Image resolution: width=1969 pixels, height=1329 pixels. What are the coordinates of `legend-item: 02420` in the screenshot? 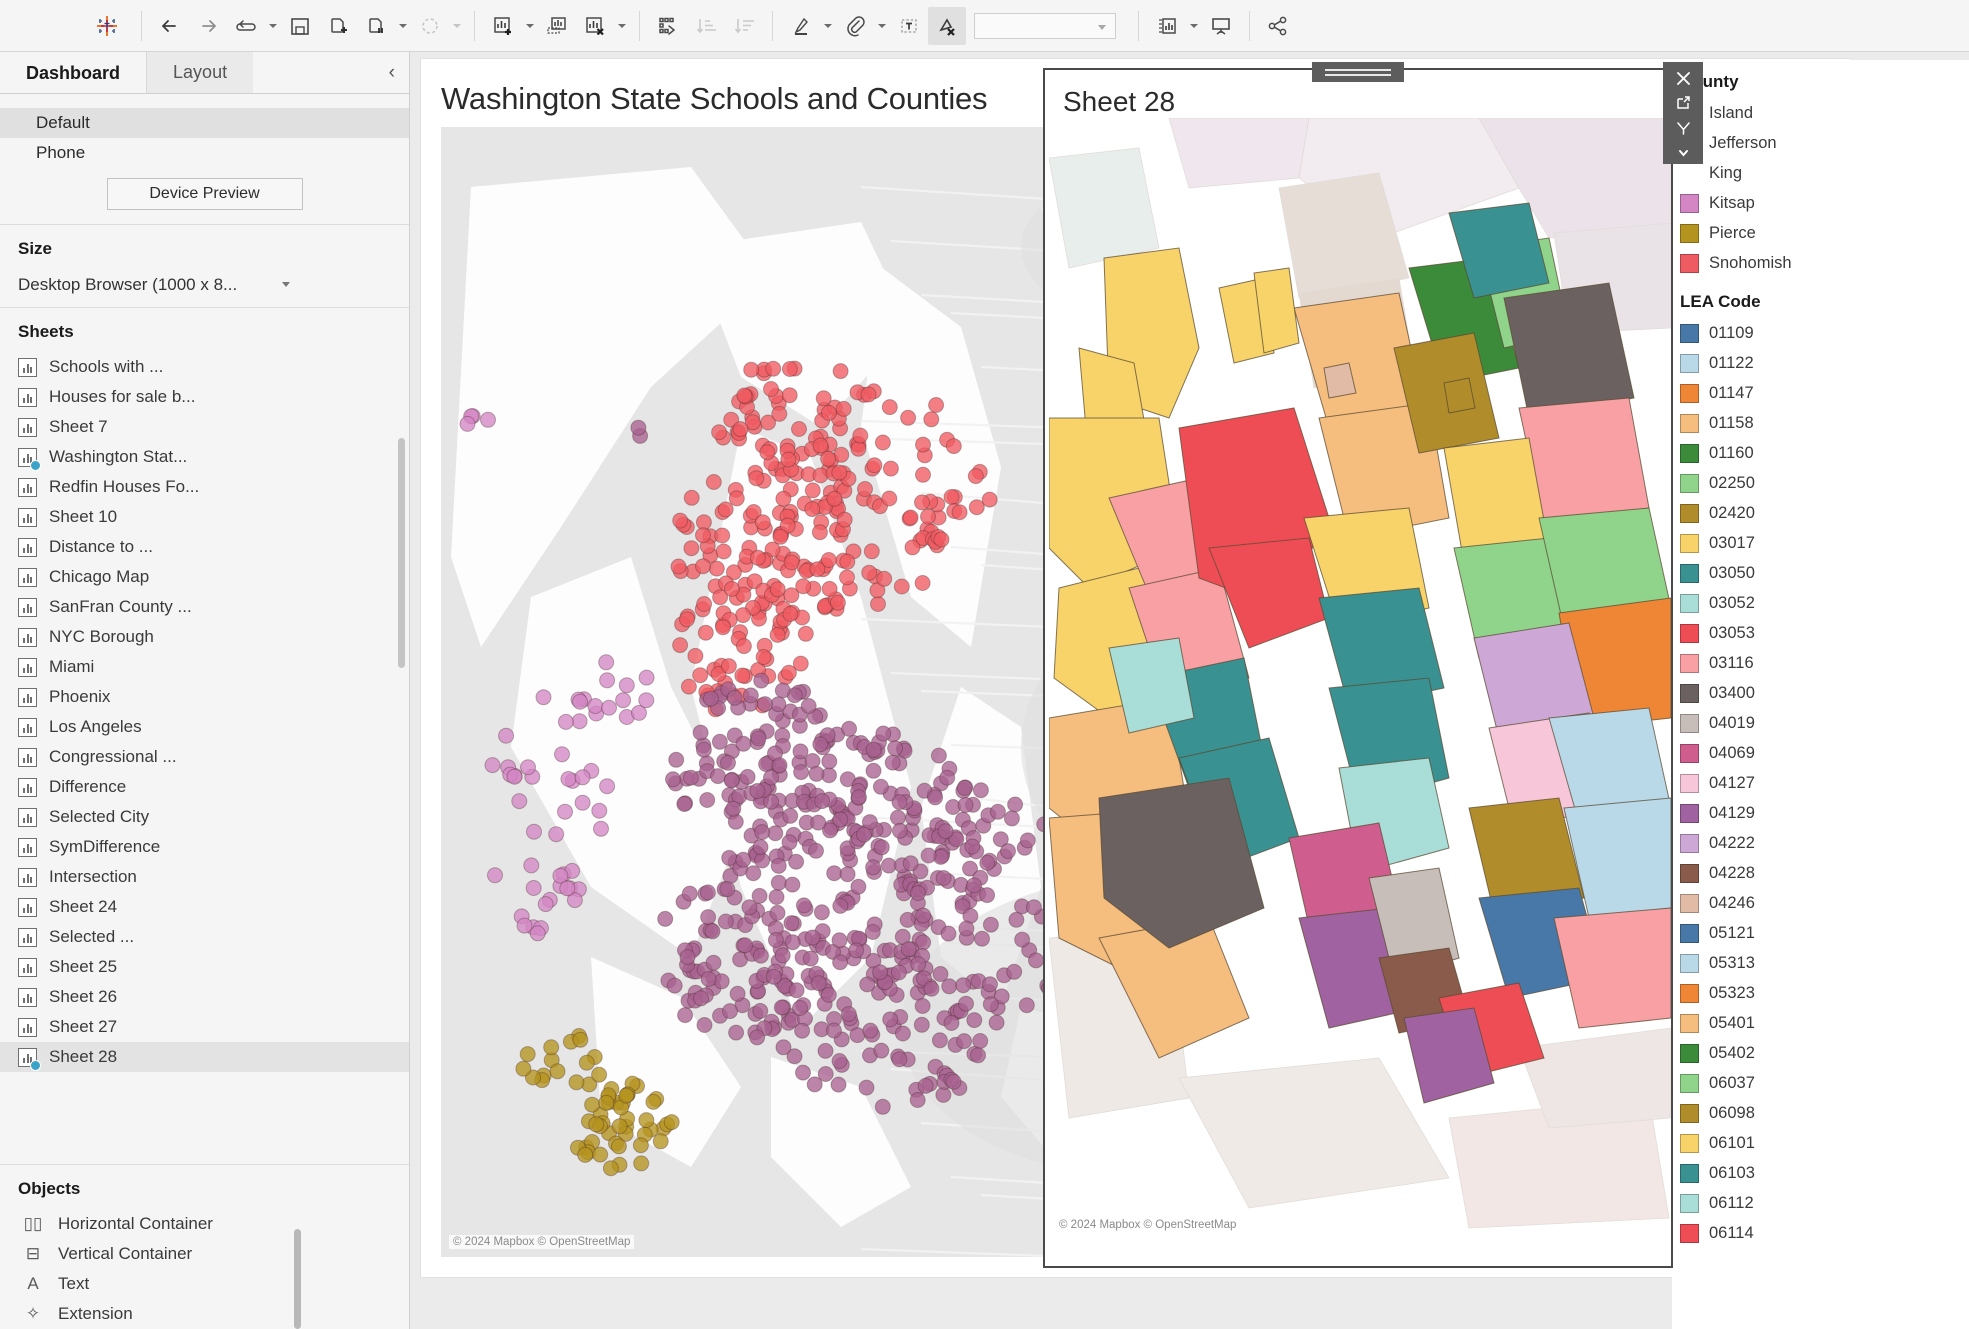 It's located at (1820, 513).